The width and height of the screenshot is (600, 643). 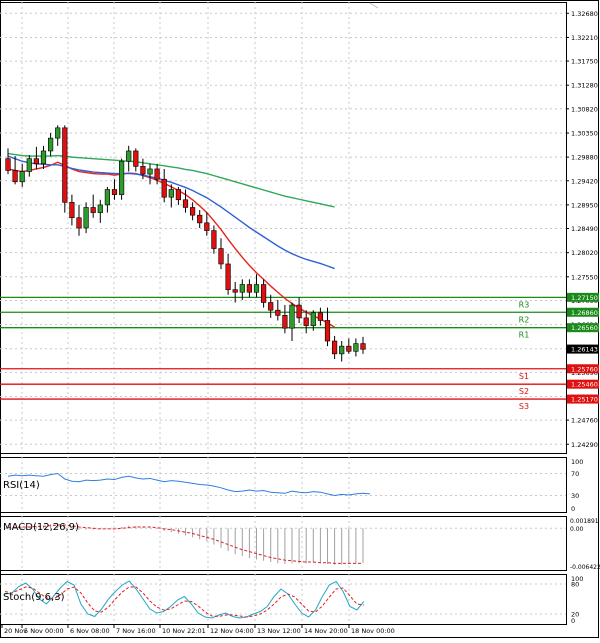 What do you see at coordinates (584, 521) in the screenshot?
I see `y-tick-label: 0.001891` at bounding box center [584, 521].